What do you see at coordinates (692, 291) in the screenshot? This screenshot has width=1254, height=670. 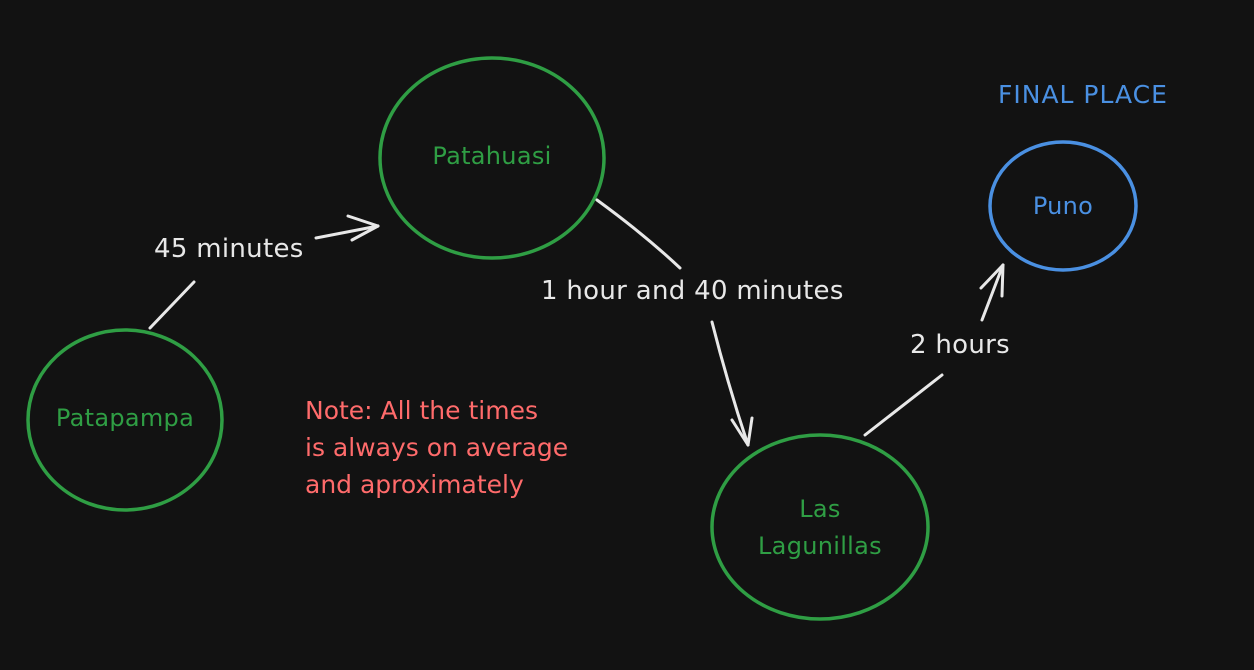 I see `edge-label-1-hour-40-minutes: 1 hour and 40 minutes` at bounding box center [692, 291].